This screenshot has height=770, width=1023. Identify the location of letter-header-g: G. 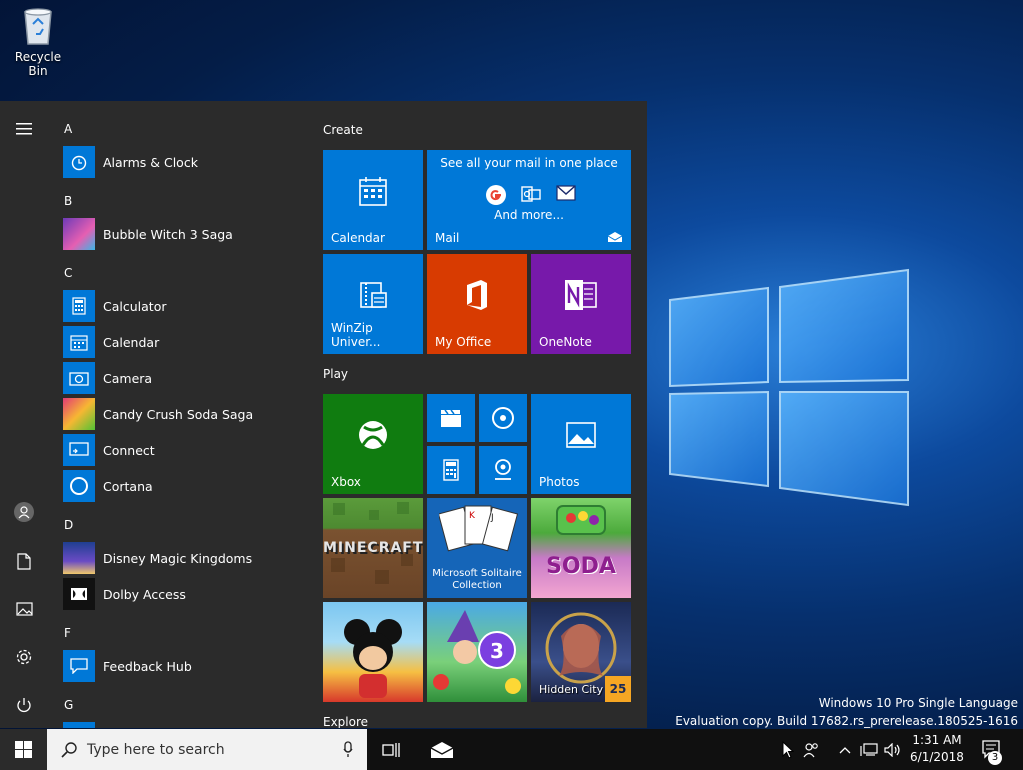
(68, 705).